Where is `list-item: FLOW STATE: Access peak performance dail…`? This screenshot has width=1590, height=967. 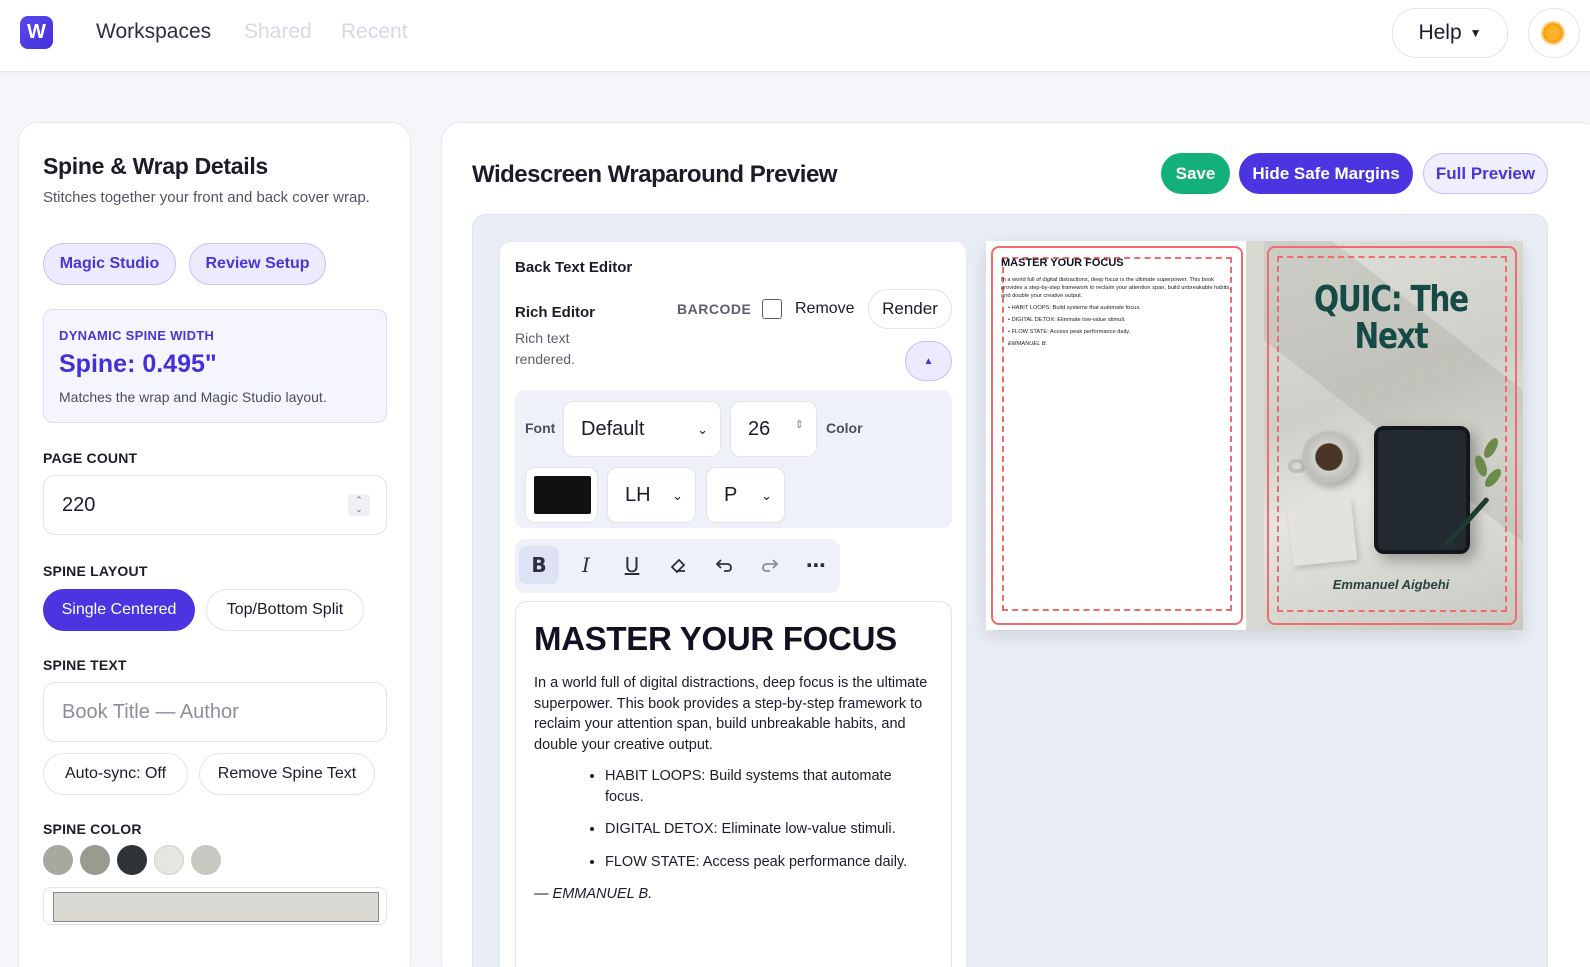 list-item: FLOW STATE: Access peak performance dail… is located at coordinates (765, 862).